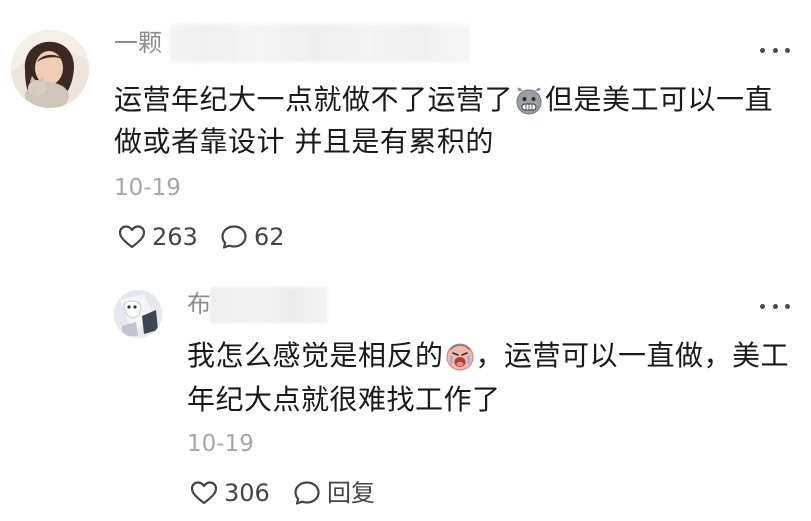 The height and width of the screenshot is (521, 811). Describe the element at coordinates (529, 106) in the screenshot. I see `grimace-emoji-icon` at that location.